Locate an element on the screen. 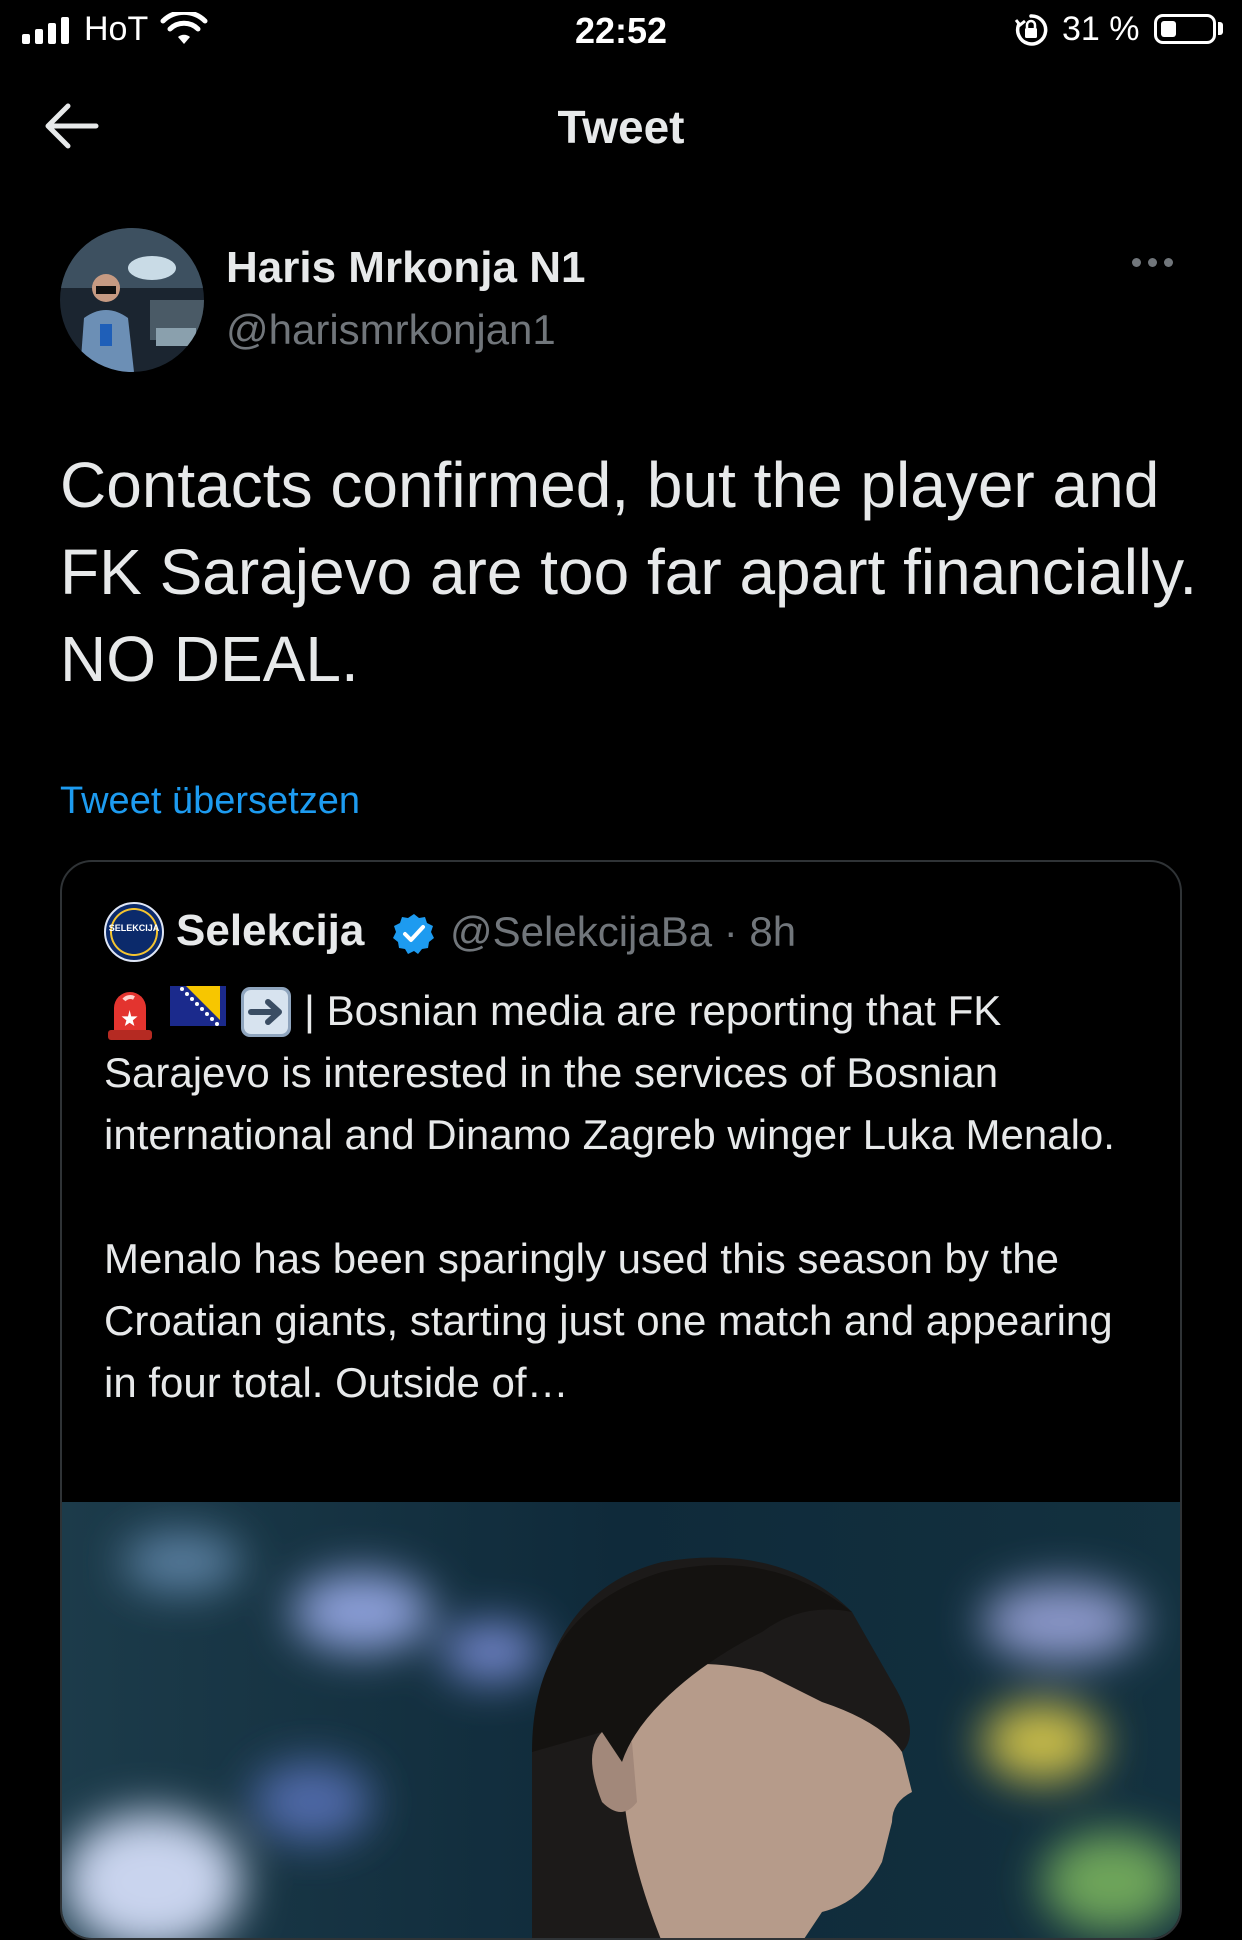 The height and width of the screenshot is (1940, 1242). author-handle: @harismrkonjan1 is located at coordinates (391, 330).